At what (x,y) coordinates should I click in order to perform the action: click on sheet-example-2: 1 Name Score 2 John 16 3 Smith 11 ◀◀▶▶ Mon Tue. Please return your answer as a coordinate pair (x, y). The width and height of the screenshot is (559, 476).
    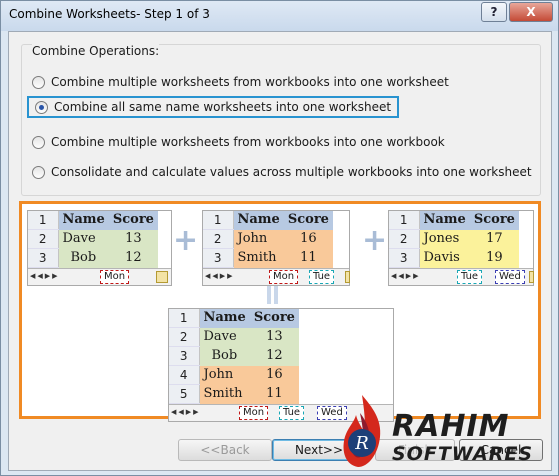
    Looking at the image, I should click on (276, 248).